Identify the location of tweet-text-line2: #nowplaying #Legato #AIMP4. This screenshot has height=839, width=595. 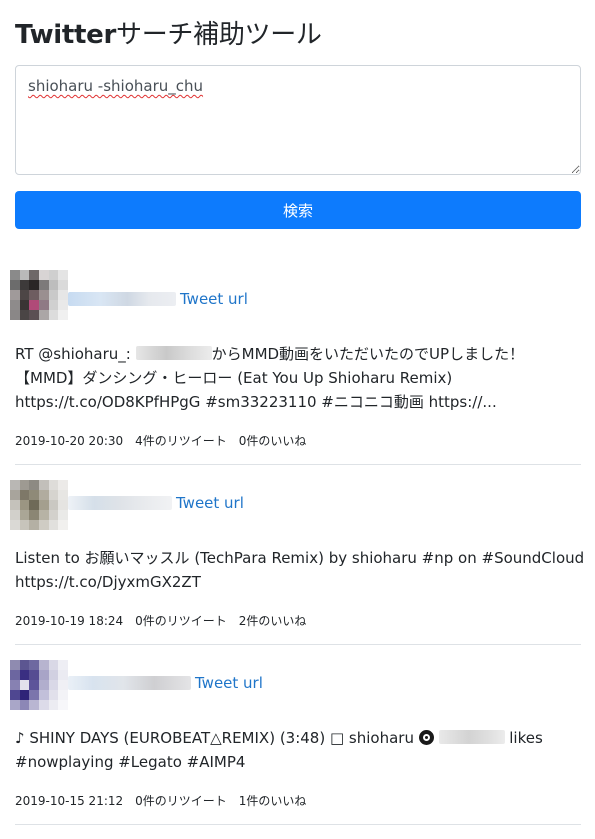
(130, 762).